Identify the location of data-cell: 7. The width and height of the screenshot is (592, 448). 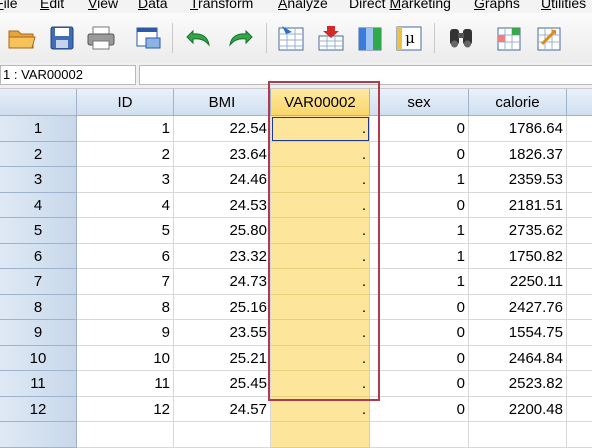
(125, 282).